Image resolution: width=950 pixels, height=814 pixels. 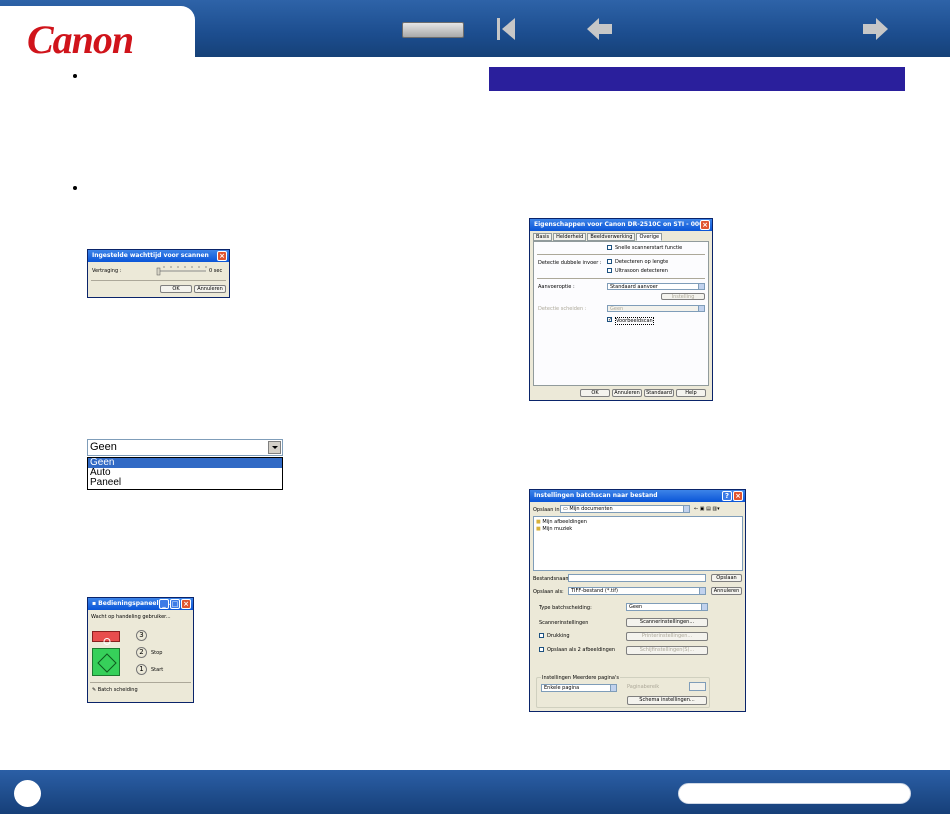 I want to click on tab-basis: Basis, so click(x=543, y=237).